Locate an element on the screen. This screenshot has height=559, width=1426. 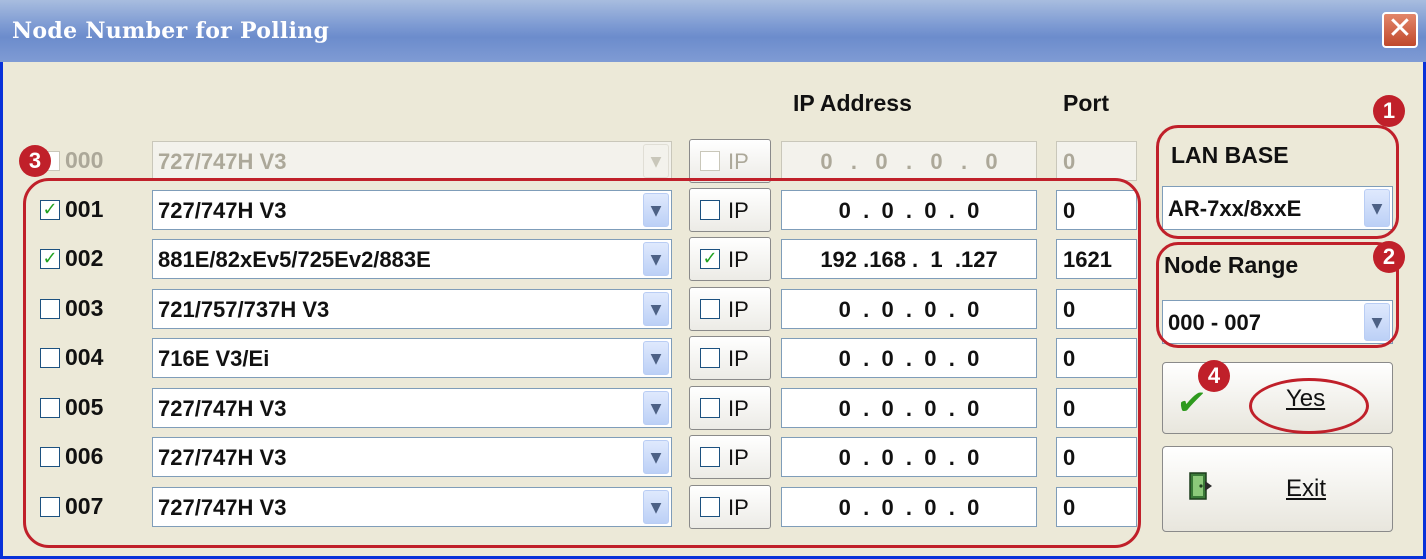
title-bar: Node Number for Polling ✕ is located at coordinates (713, 31).